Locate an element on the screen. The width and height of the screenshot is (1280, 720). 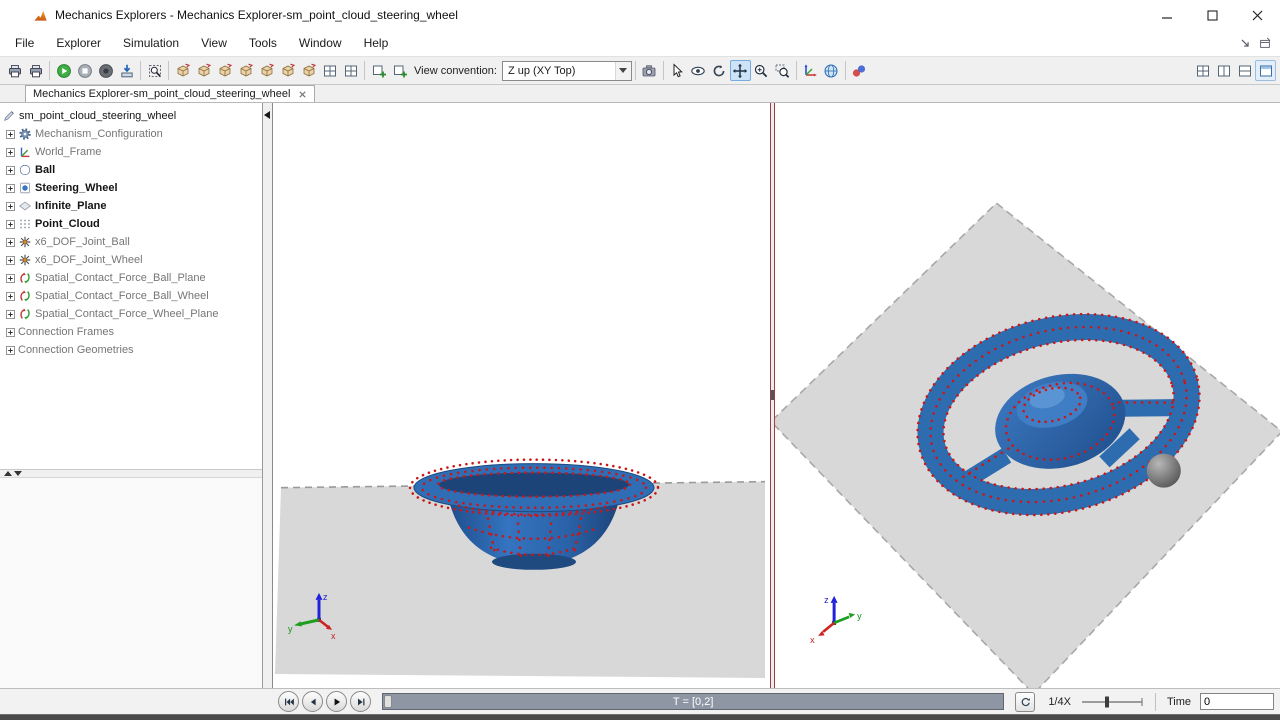
tree-item-root: sm_point_cloud_steering_wheel is located at coordinates (131, 116).